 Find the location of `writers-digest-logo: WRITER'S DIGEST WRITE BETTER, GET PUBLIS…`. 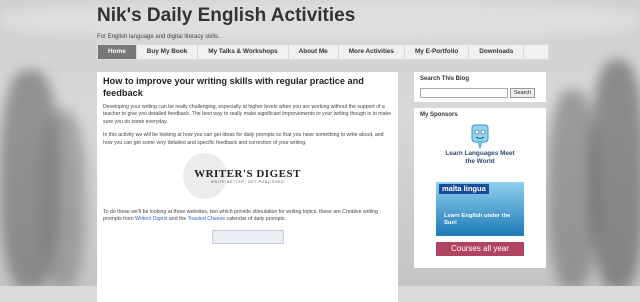

writers-digest-logo: WRITER'S DIGEST WRITE BETTER, GET PUBLIS… is located at coordinates (247, 176).